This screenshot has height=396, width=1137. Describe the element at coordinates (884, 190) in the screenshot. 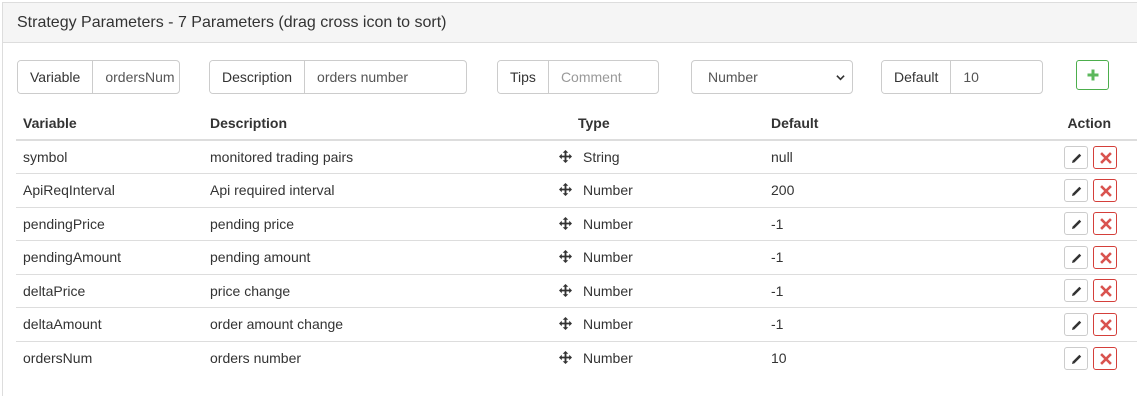

I see `cell-default: 200` at that location.